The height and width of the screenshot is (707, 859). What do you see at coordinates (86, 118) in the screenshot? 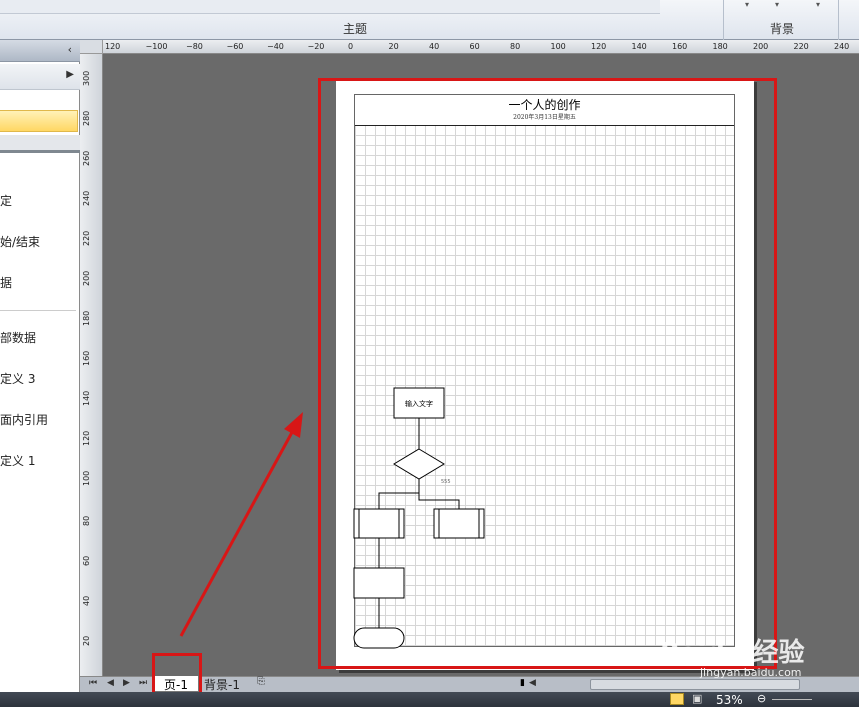
I see `ruler-tick-label: 280` at bounding box center [86, 118].